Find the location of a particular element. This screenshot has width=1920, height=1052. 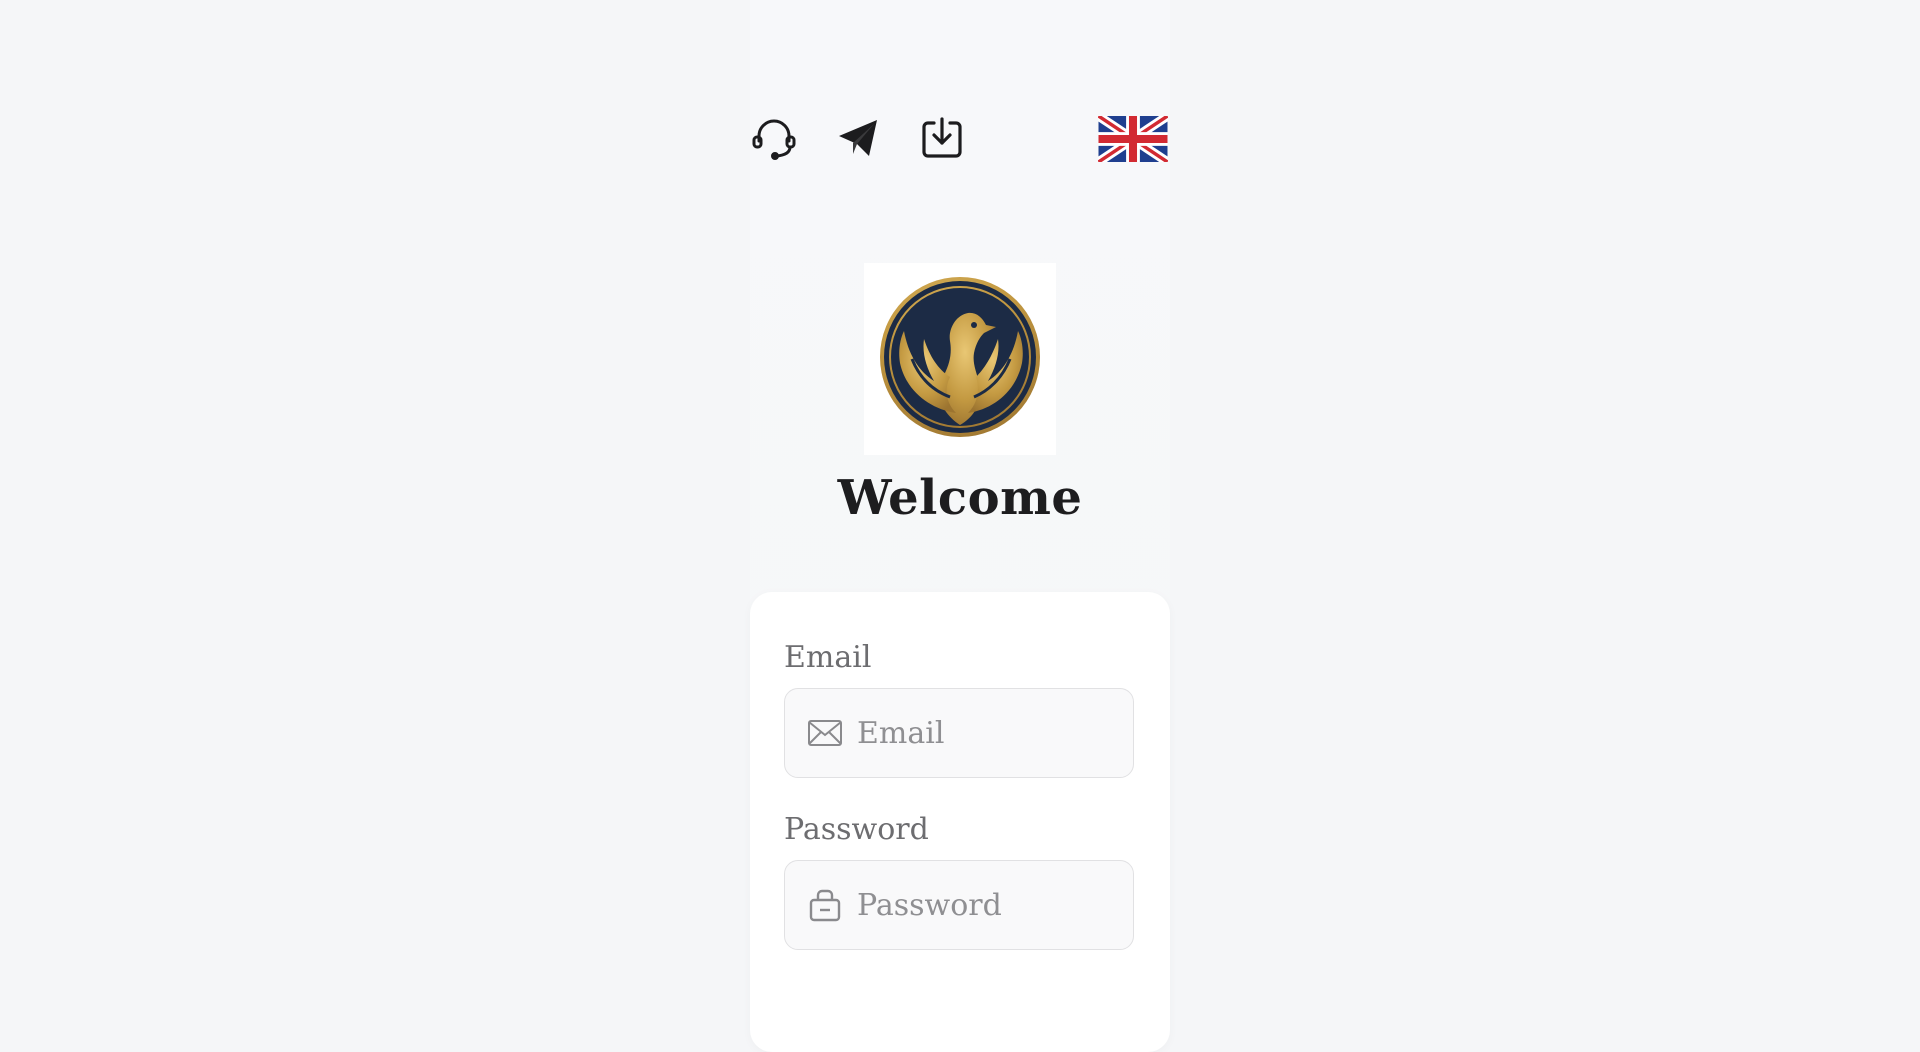

password-field-container is located at coordinates (959, 905).